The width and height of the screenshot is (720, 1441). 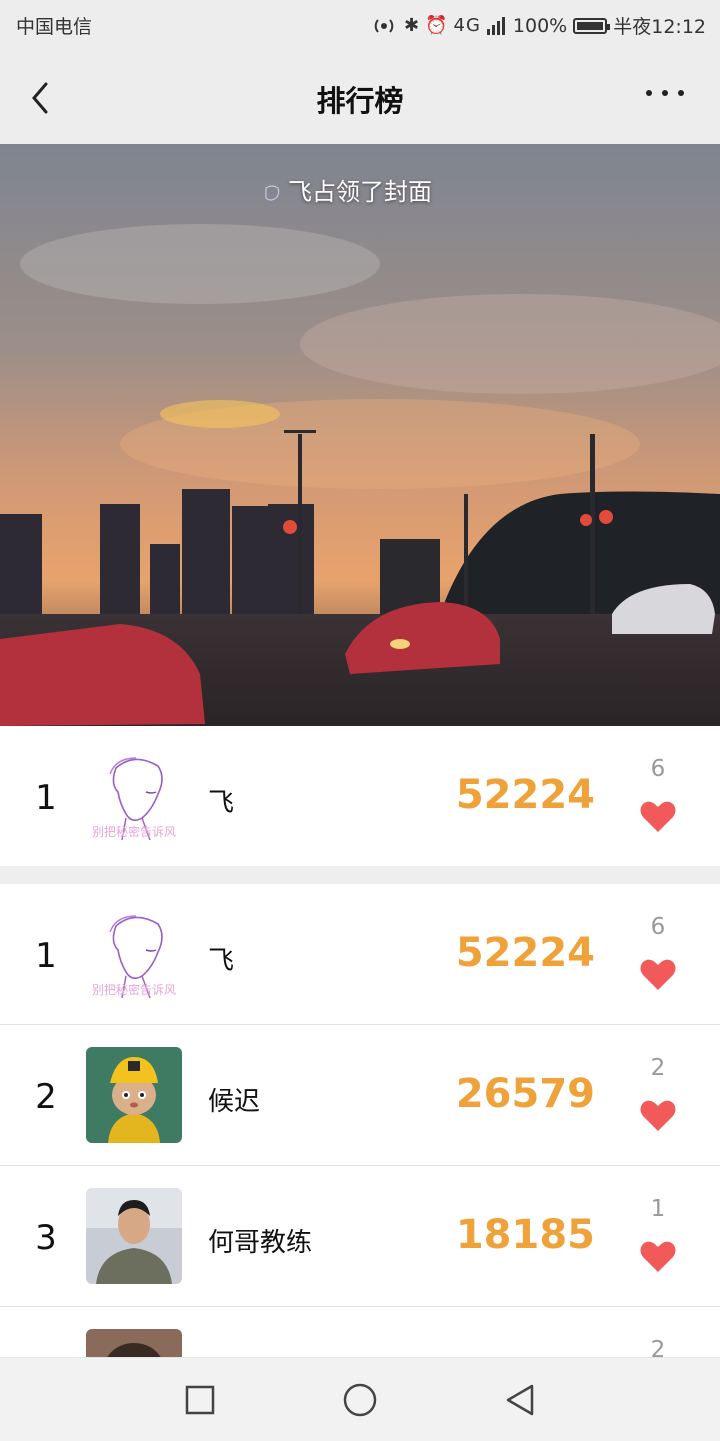 What do you see at coordinates (520, 1400) in the screenshot?
I see `triangle-back-icon` at bounding box center [520, 1400].